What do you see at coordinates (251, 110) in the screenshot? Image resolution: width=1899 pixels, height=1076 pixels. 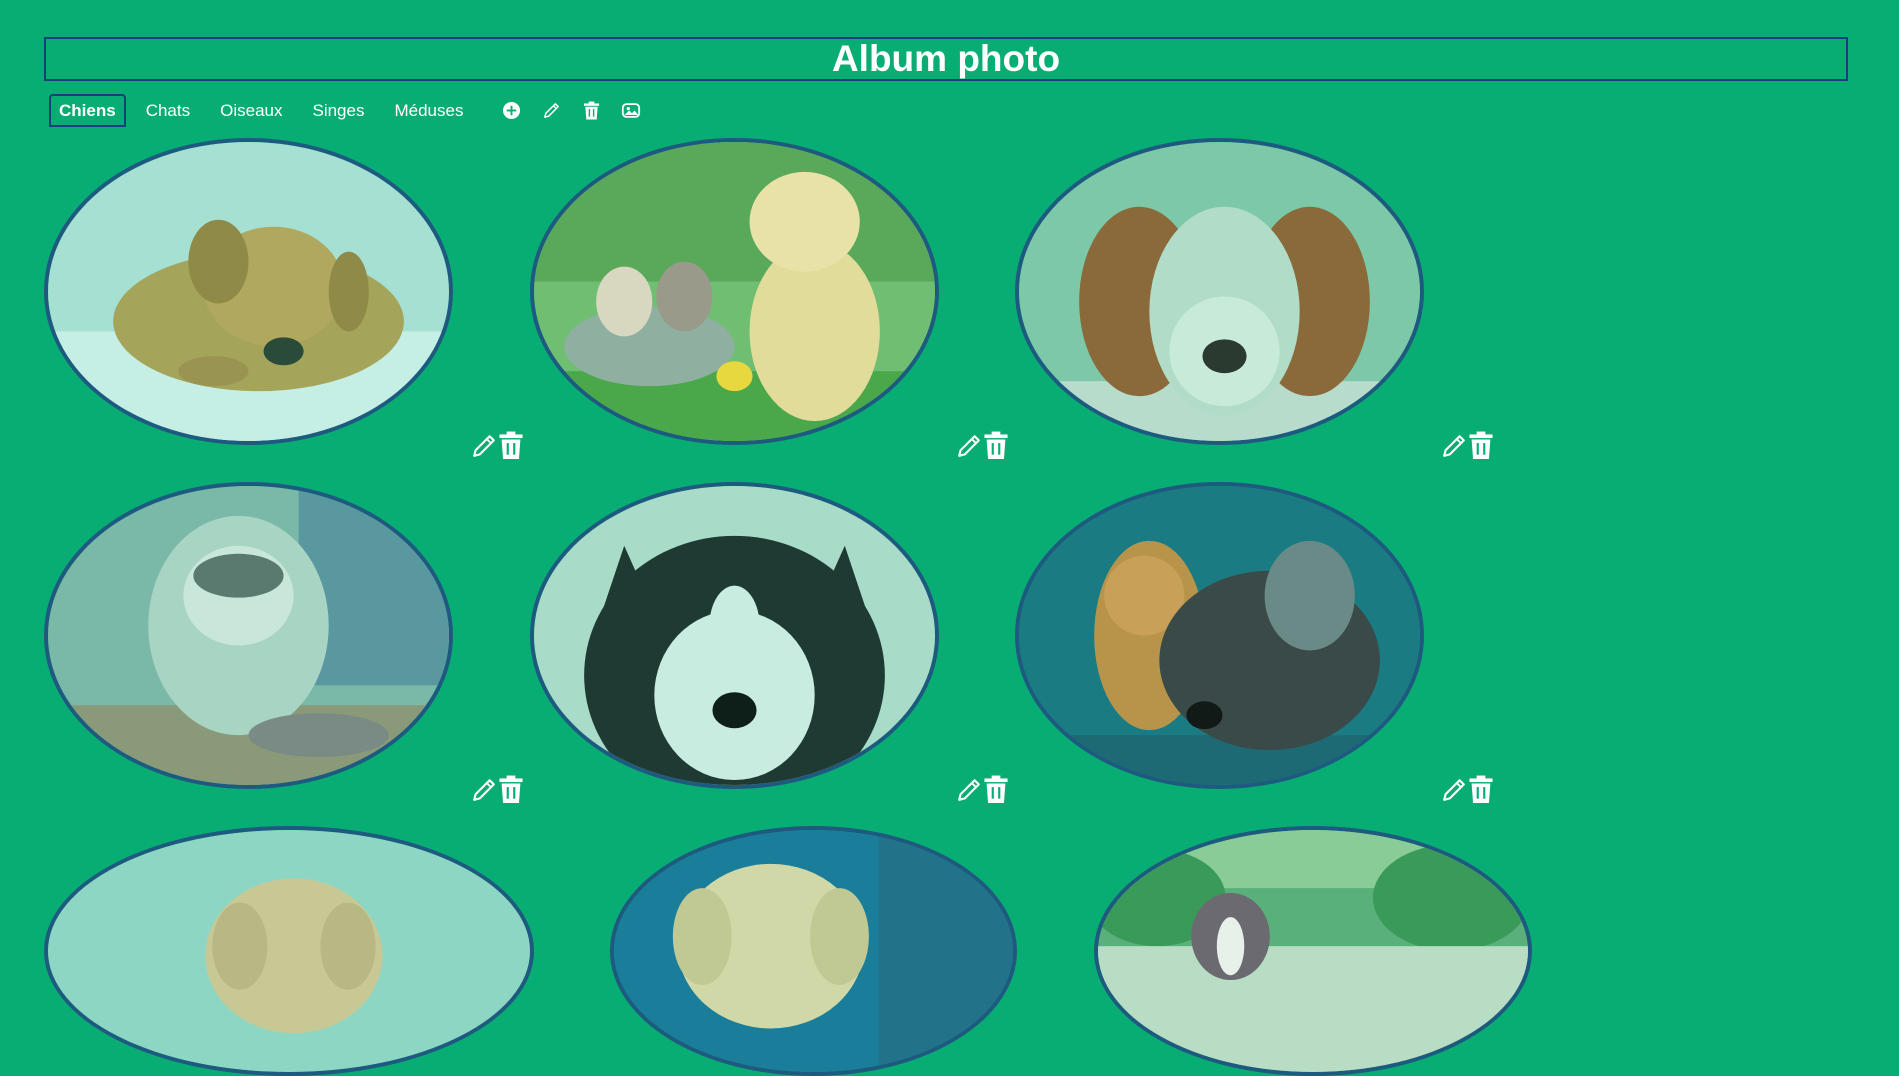 I see `tab-oiseaux: Oiseaux` at bounding box center [251, 110].